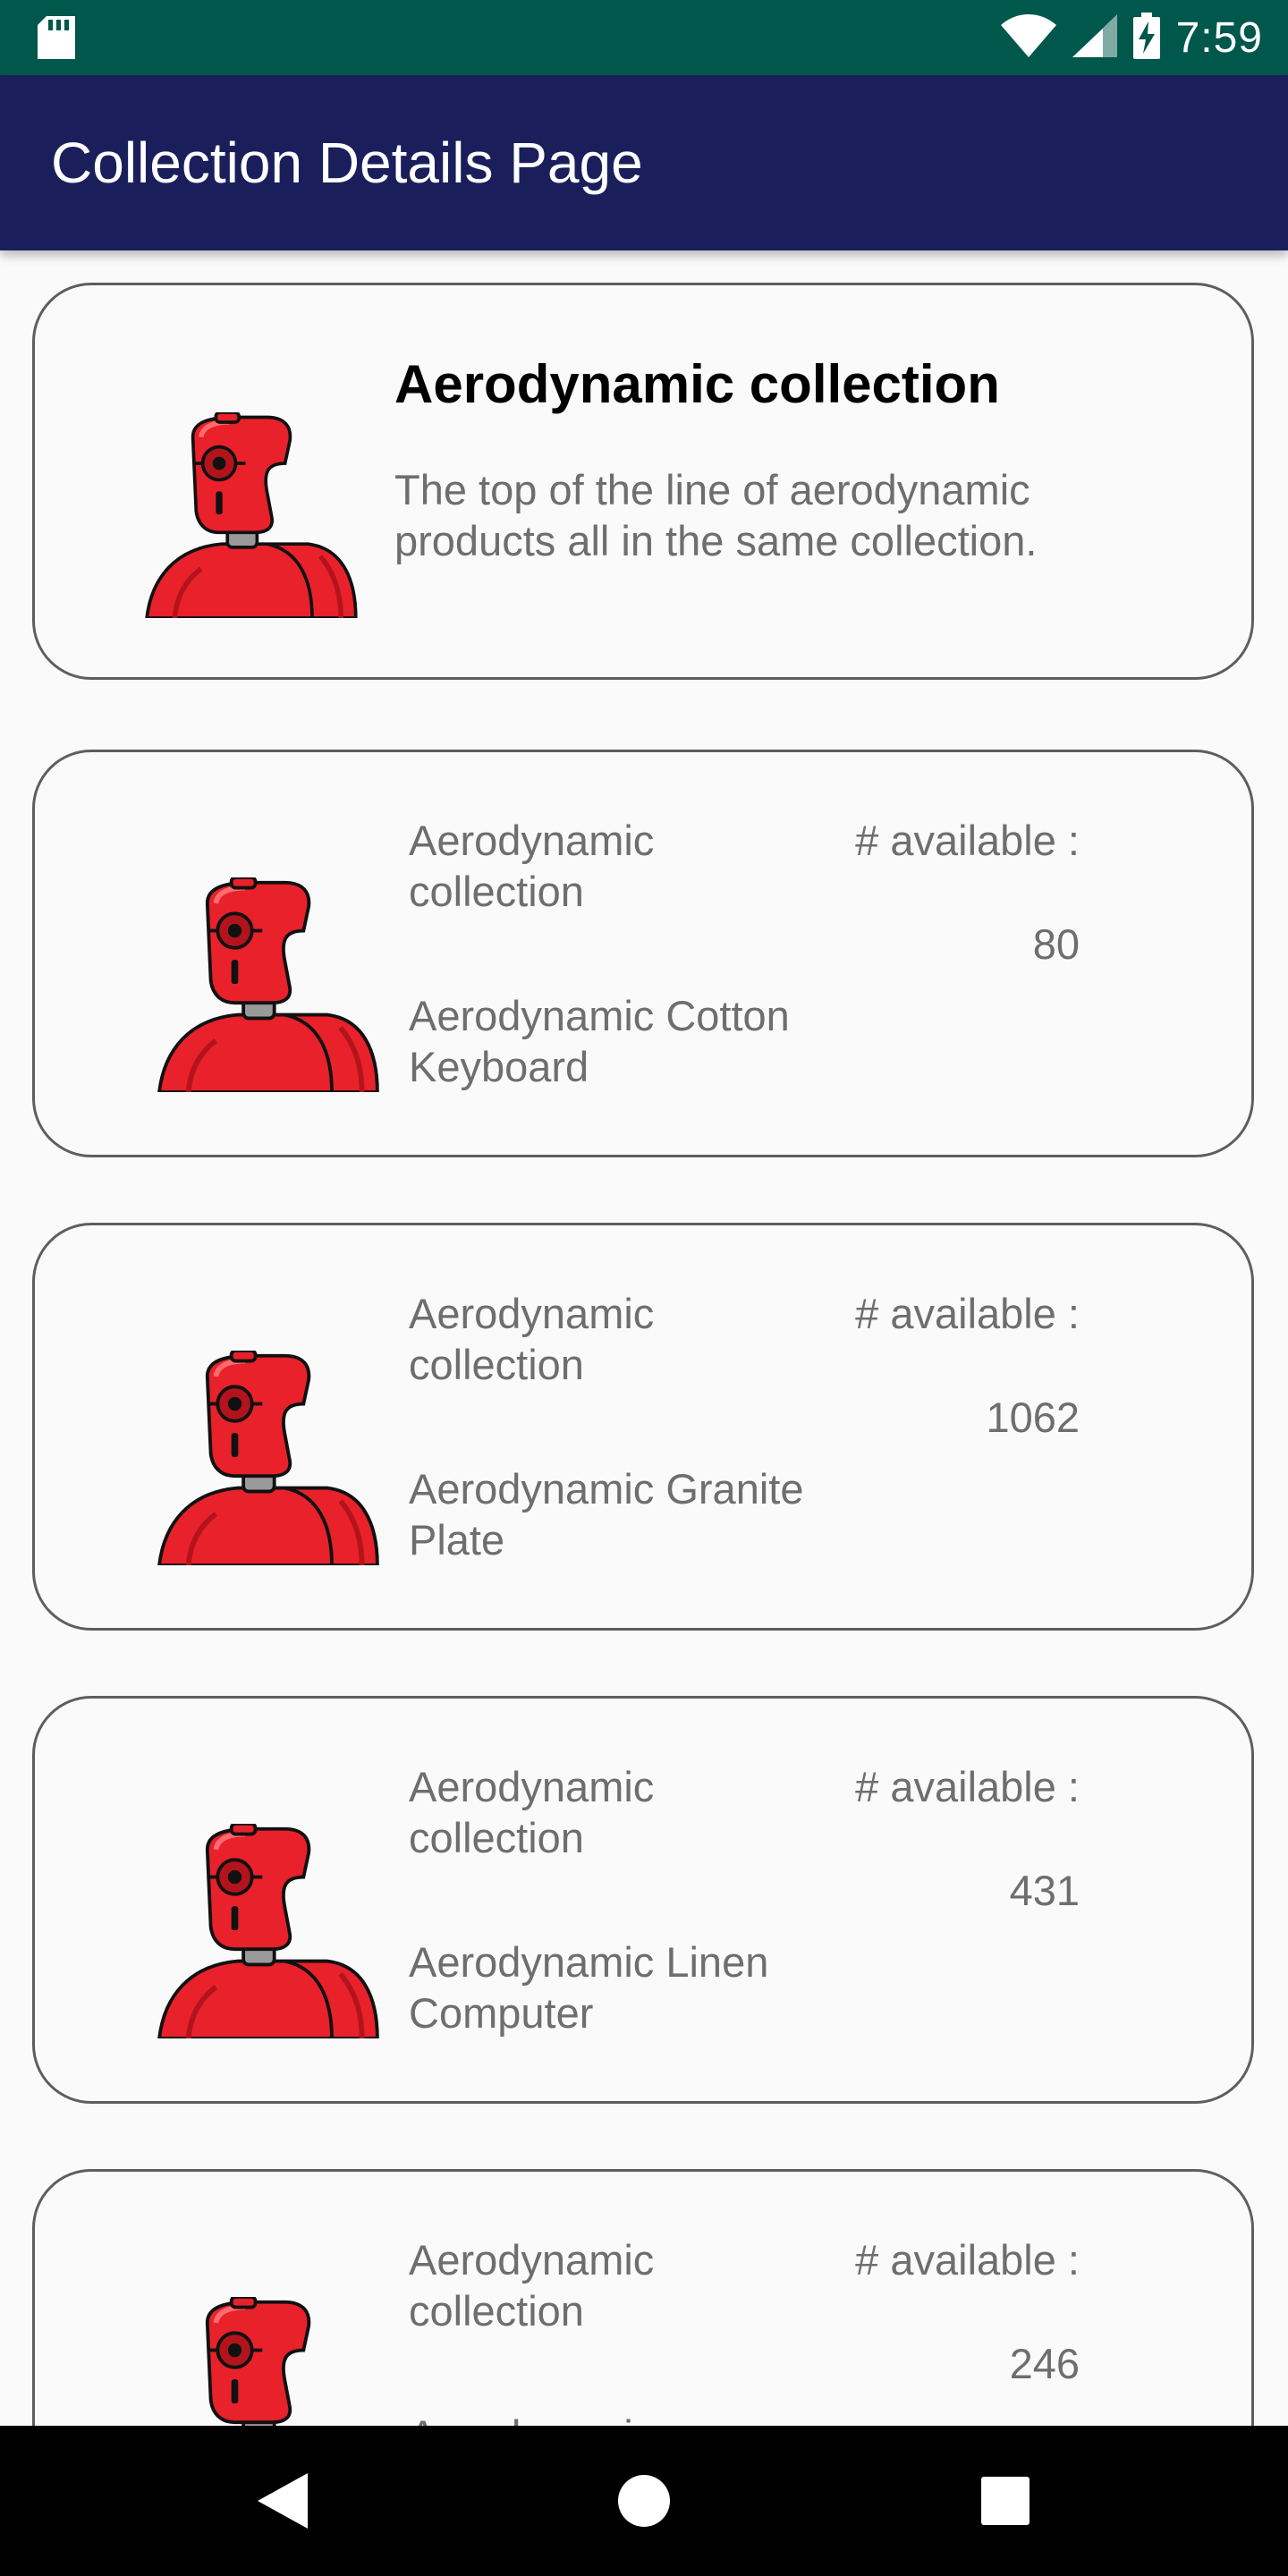 The image size is (1288, 2576). I want to click on wifi-icon, so click(1028, 37).